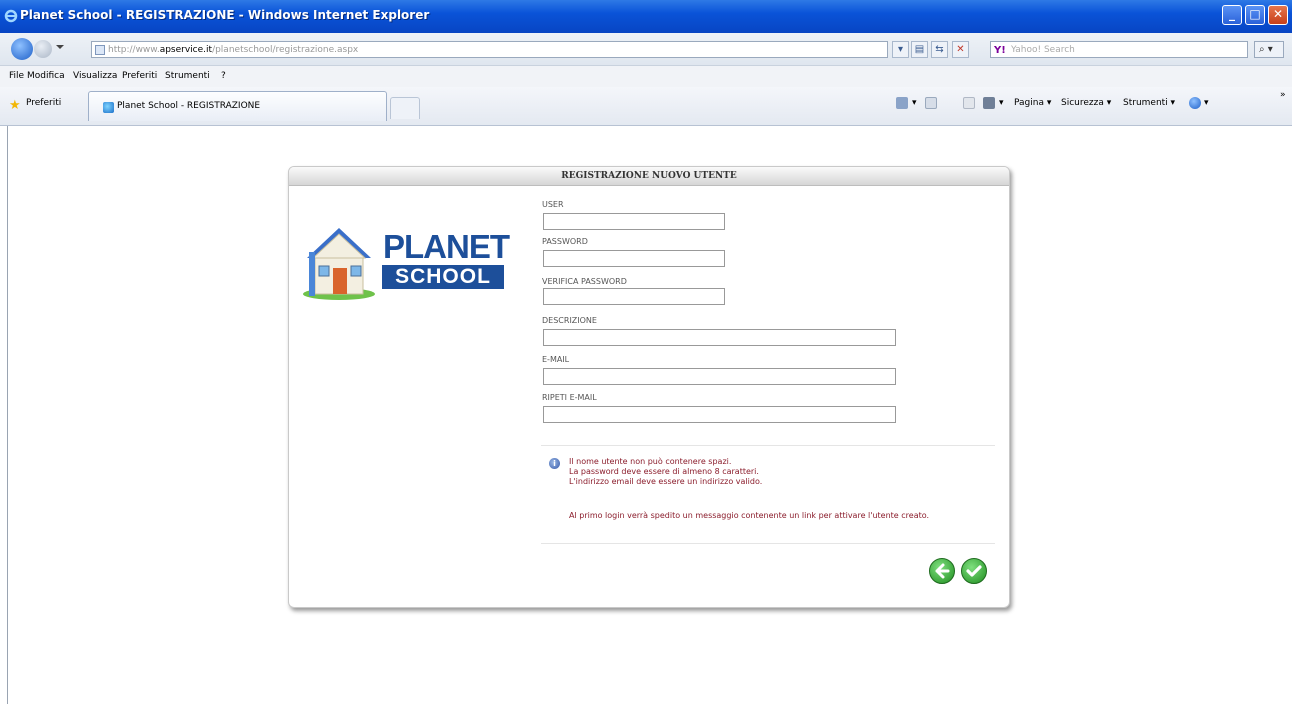 Image resolution: width=1292 pixels, height=704 pixels. What do you see at coordinates (1082, 103) in the screenshot?
I see `security-menu-label: Sicurezza` at bounding box center [1082, 103].